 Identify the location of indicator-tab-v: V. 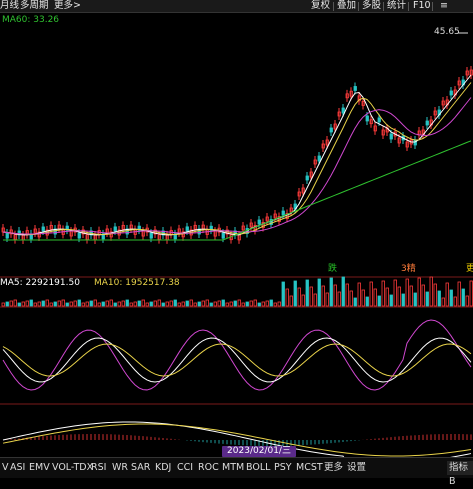
(5, 468).